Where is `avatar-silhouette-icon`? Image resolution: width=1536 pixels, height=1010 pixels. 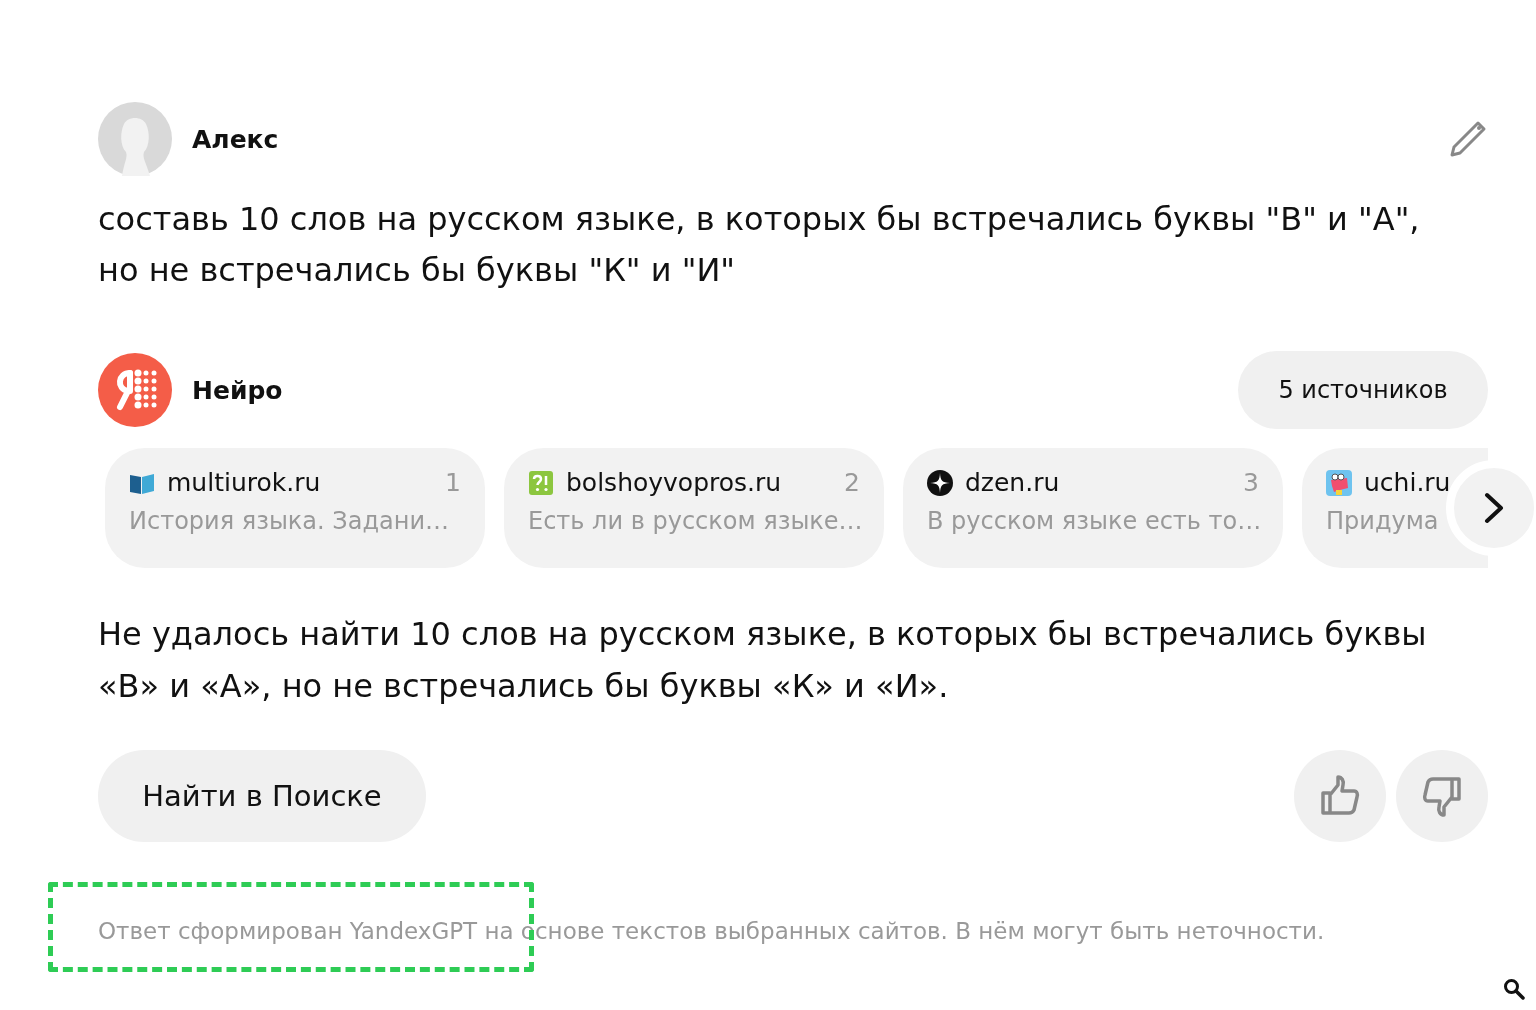 avatar-silhouette-icon is located at coordinates (135, 139).